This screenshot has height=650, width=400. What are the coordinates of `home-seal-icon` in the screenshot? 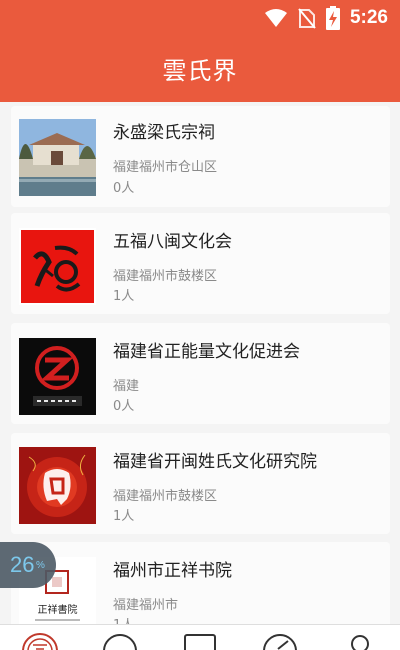 It's located at (40, 641).